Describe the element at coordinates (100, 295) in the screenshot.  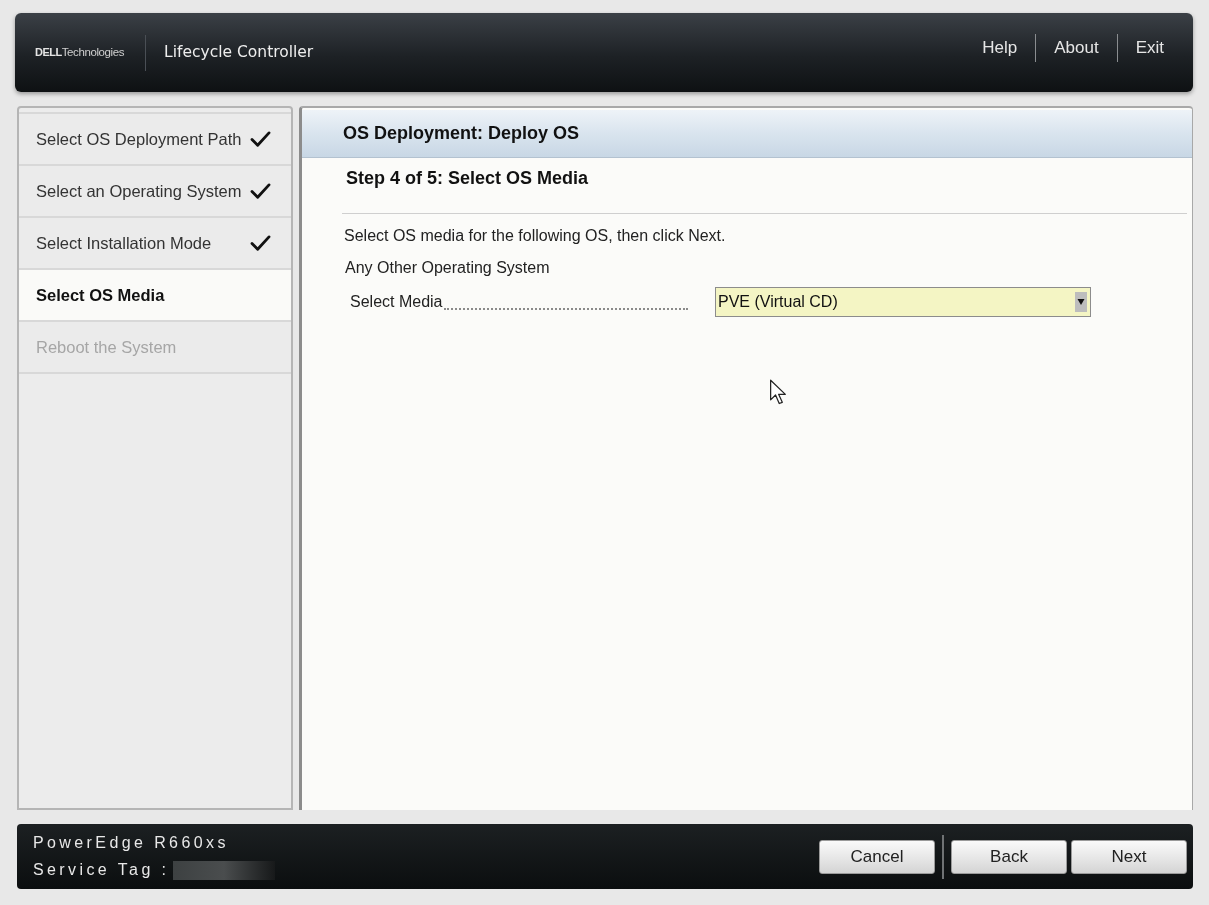
I see `step-label: Select OS Media` at that location.